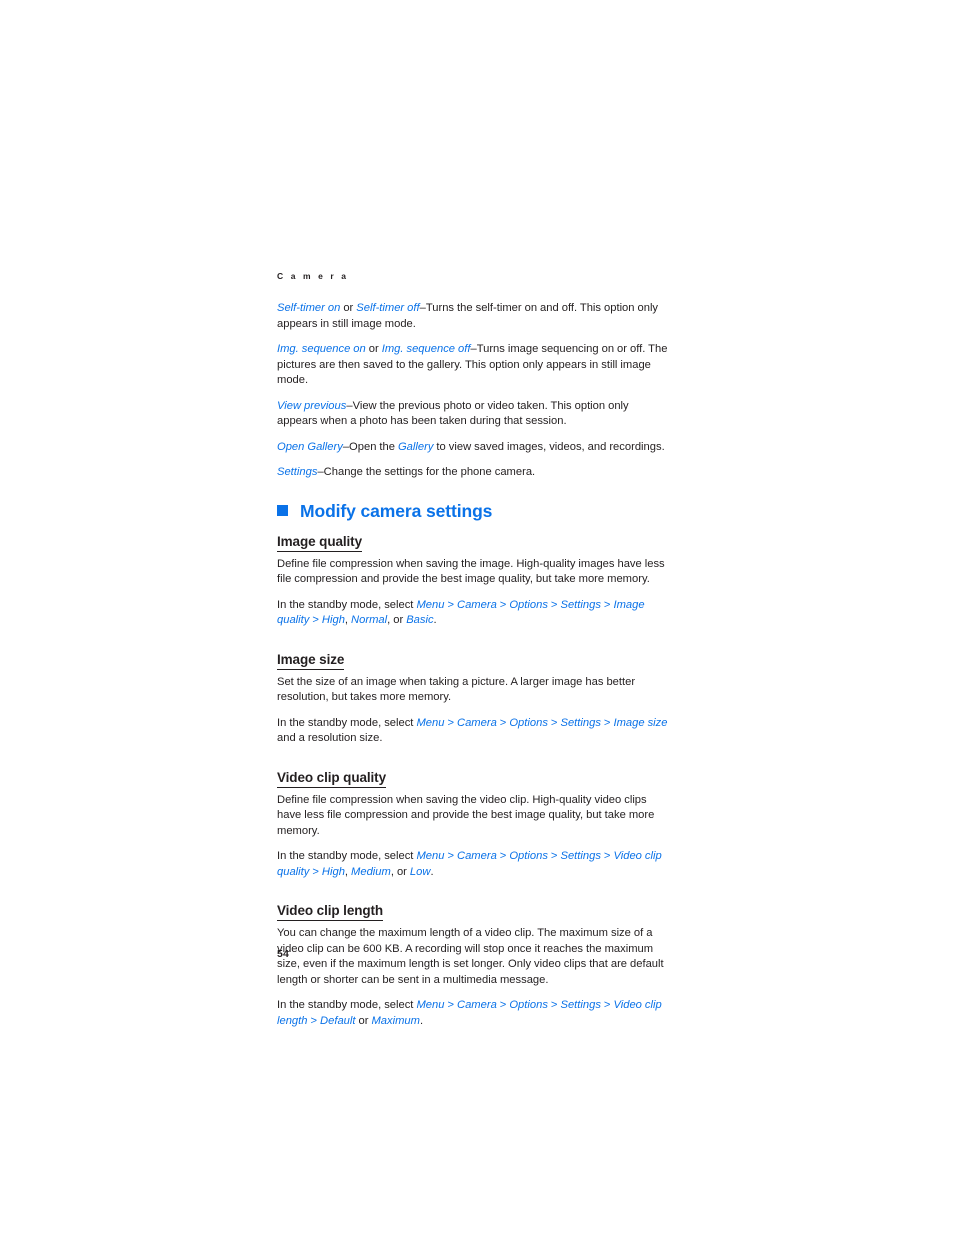 The width and height of the screenshot is (954, 1235). I want to click on path-option: Basic, so click(420, 620).